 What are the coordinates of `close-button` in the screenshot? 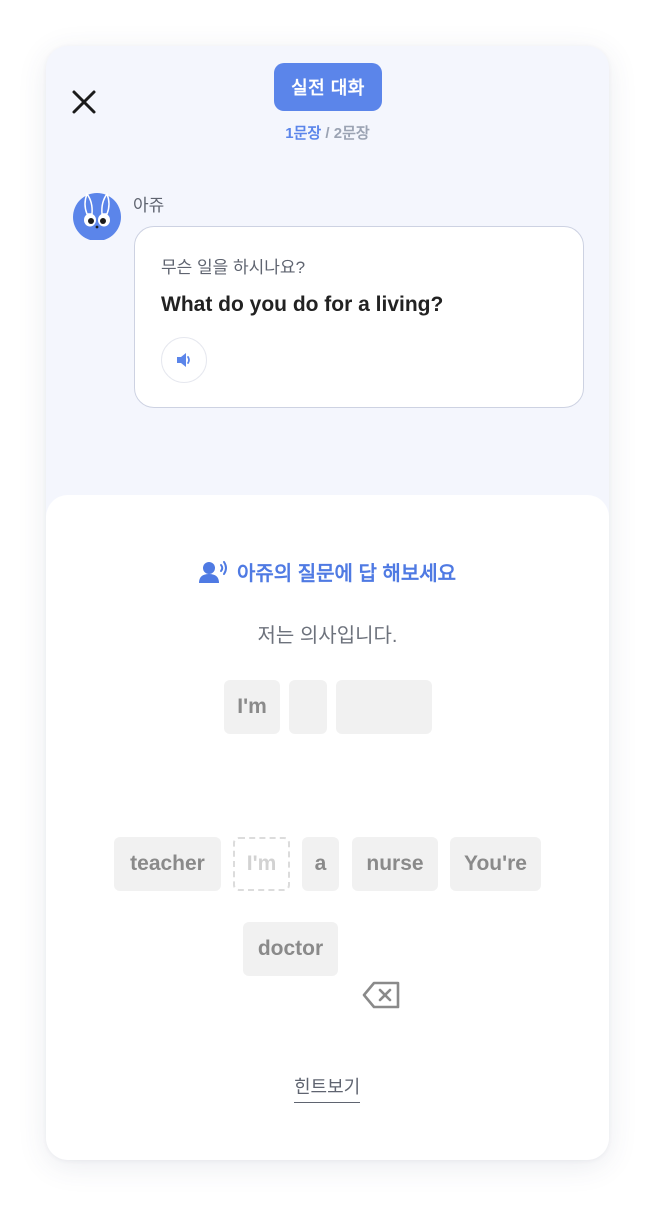 It's located at (84, 102).